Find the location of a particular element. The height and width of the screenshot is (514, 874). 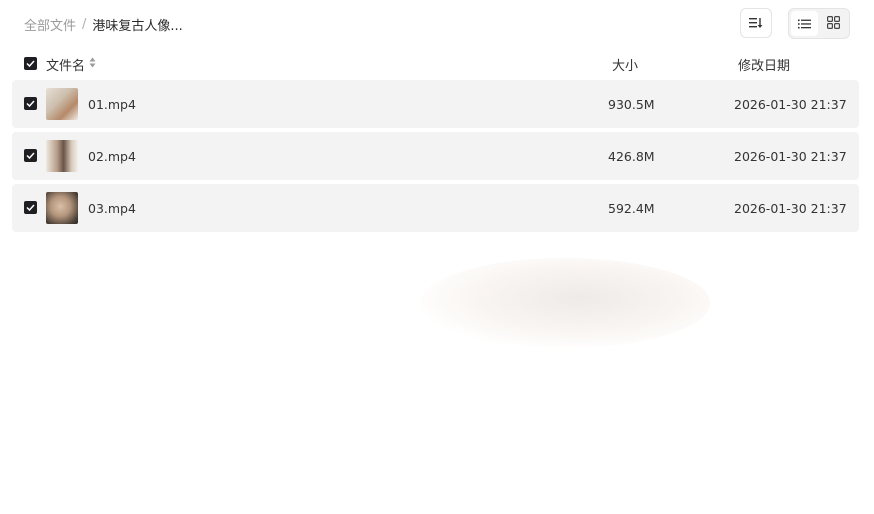

file-name: 02.mp4 is located at coordinates (112, 156).